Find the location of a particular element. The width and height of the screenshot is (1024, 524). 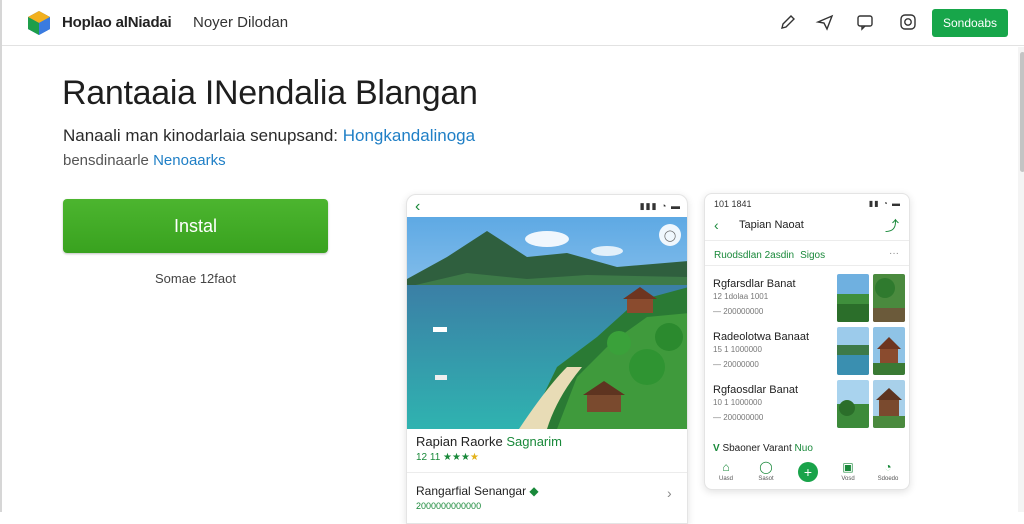

share-icon: ⤴ is located at coordinates (892, 226).